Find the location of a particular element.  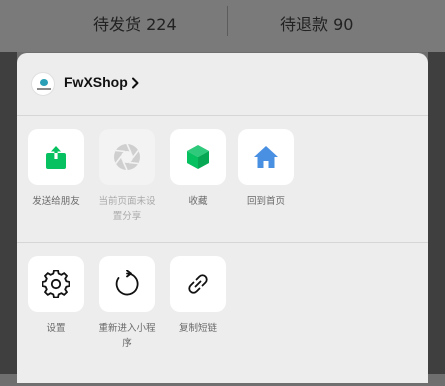

back-to-home-tile is located at coordinates (266, 157).